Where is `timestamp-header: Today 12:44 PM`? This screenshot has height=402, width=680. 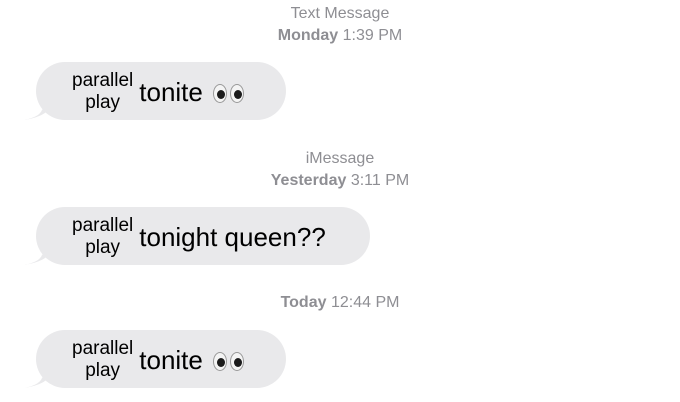
timestamp-header: Today 12:44 PM is located at coordinates (340, 303).